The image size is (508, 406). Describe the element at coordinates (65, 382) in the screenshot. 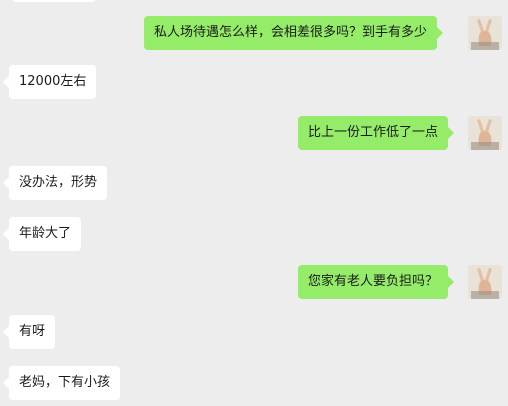

I see `message-text: 老妈，下有小孩` at that location.